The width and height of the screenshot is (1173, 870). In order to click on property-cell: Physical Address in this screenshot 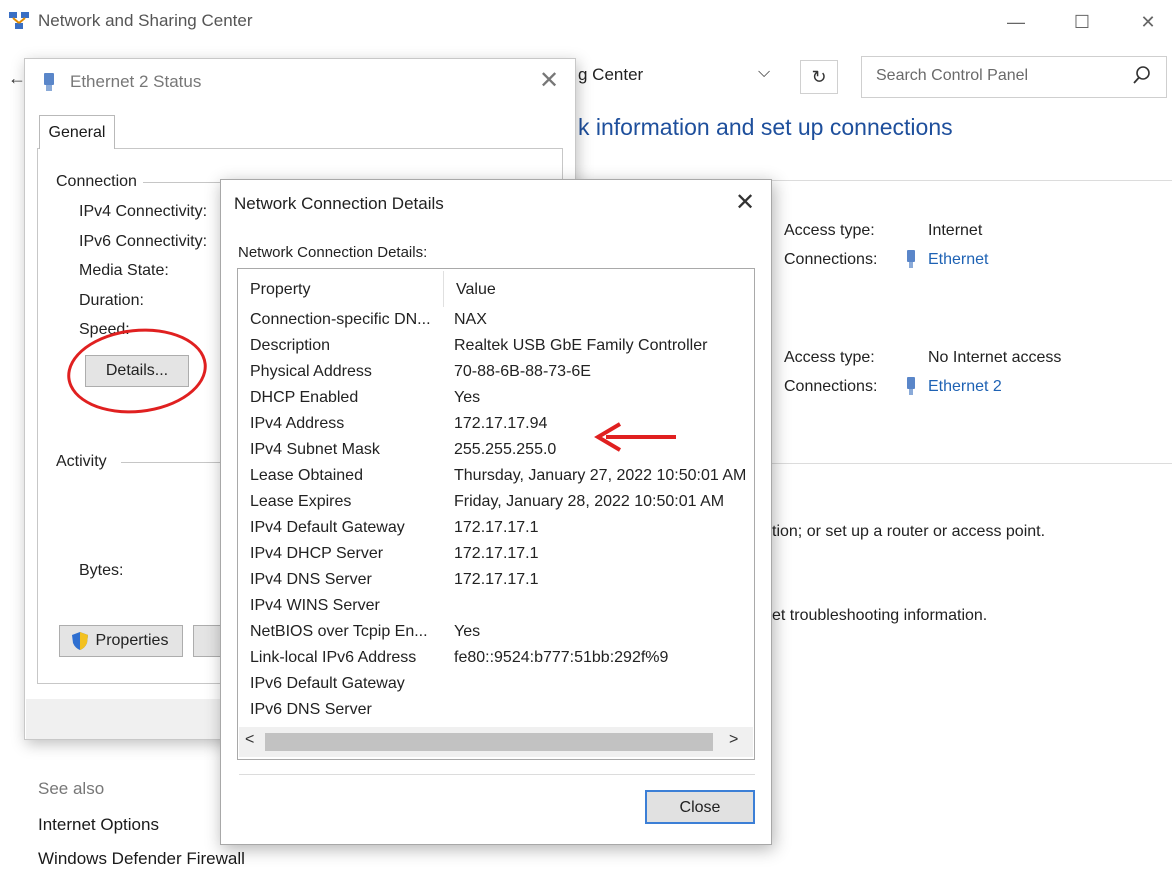, I will do `click(311, 371)`.